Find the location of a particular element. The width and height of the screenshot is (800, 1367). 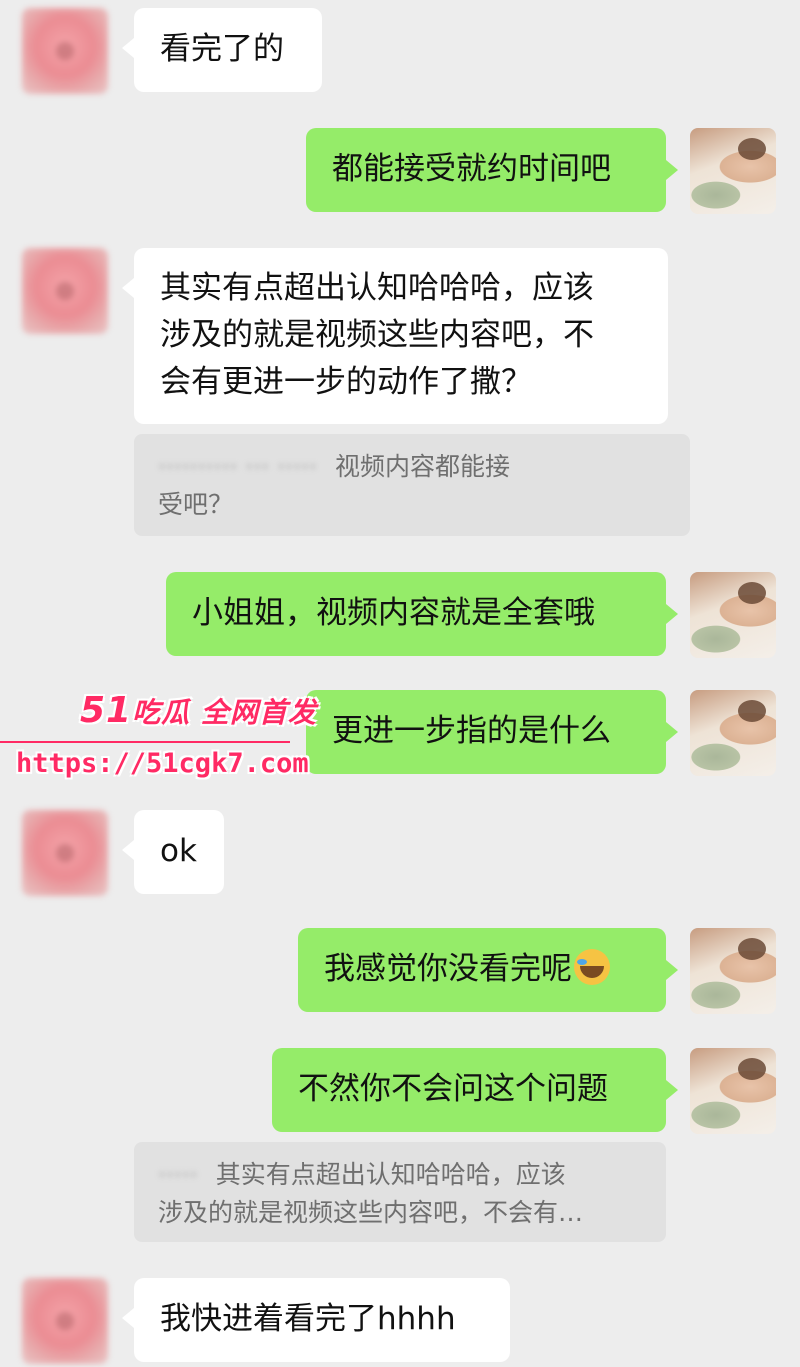

message-bubble-outgoing: 都能接受就约时间吧 is located at coordinates (492, 170).